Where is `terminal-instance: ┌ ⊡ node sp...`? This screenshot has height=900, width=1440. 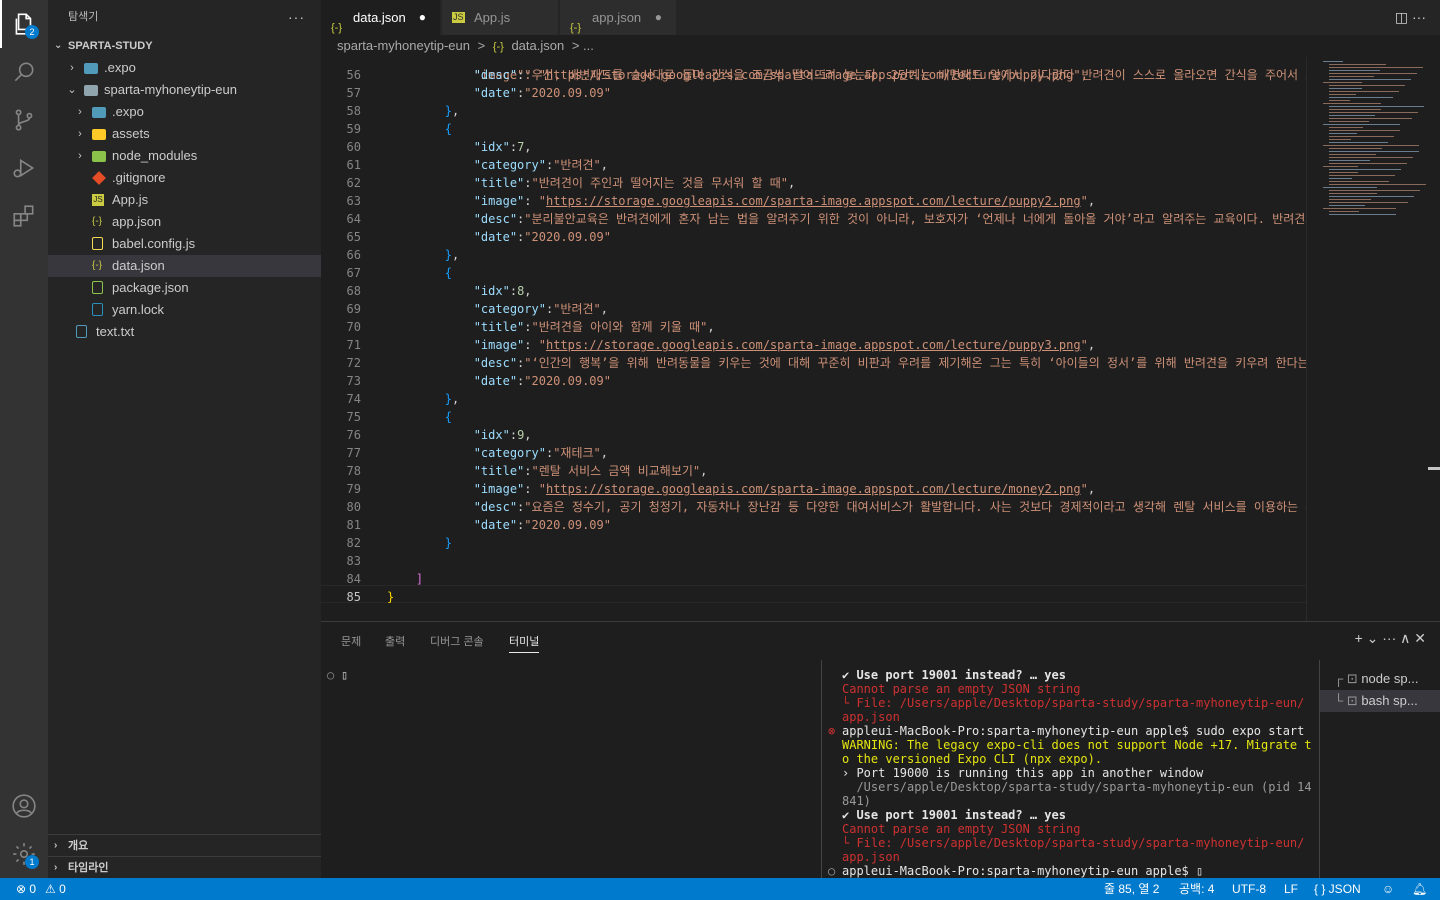
terminal-instance: ┌ ⊡ node sp... is located at coordinates (1380, 679).